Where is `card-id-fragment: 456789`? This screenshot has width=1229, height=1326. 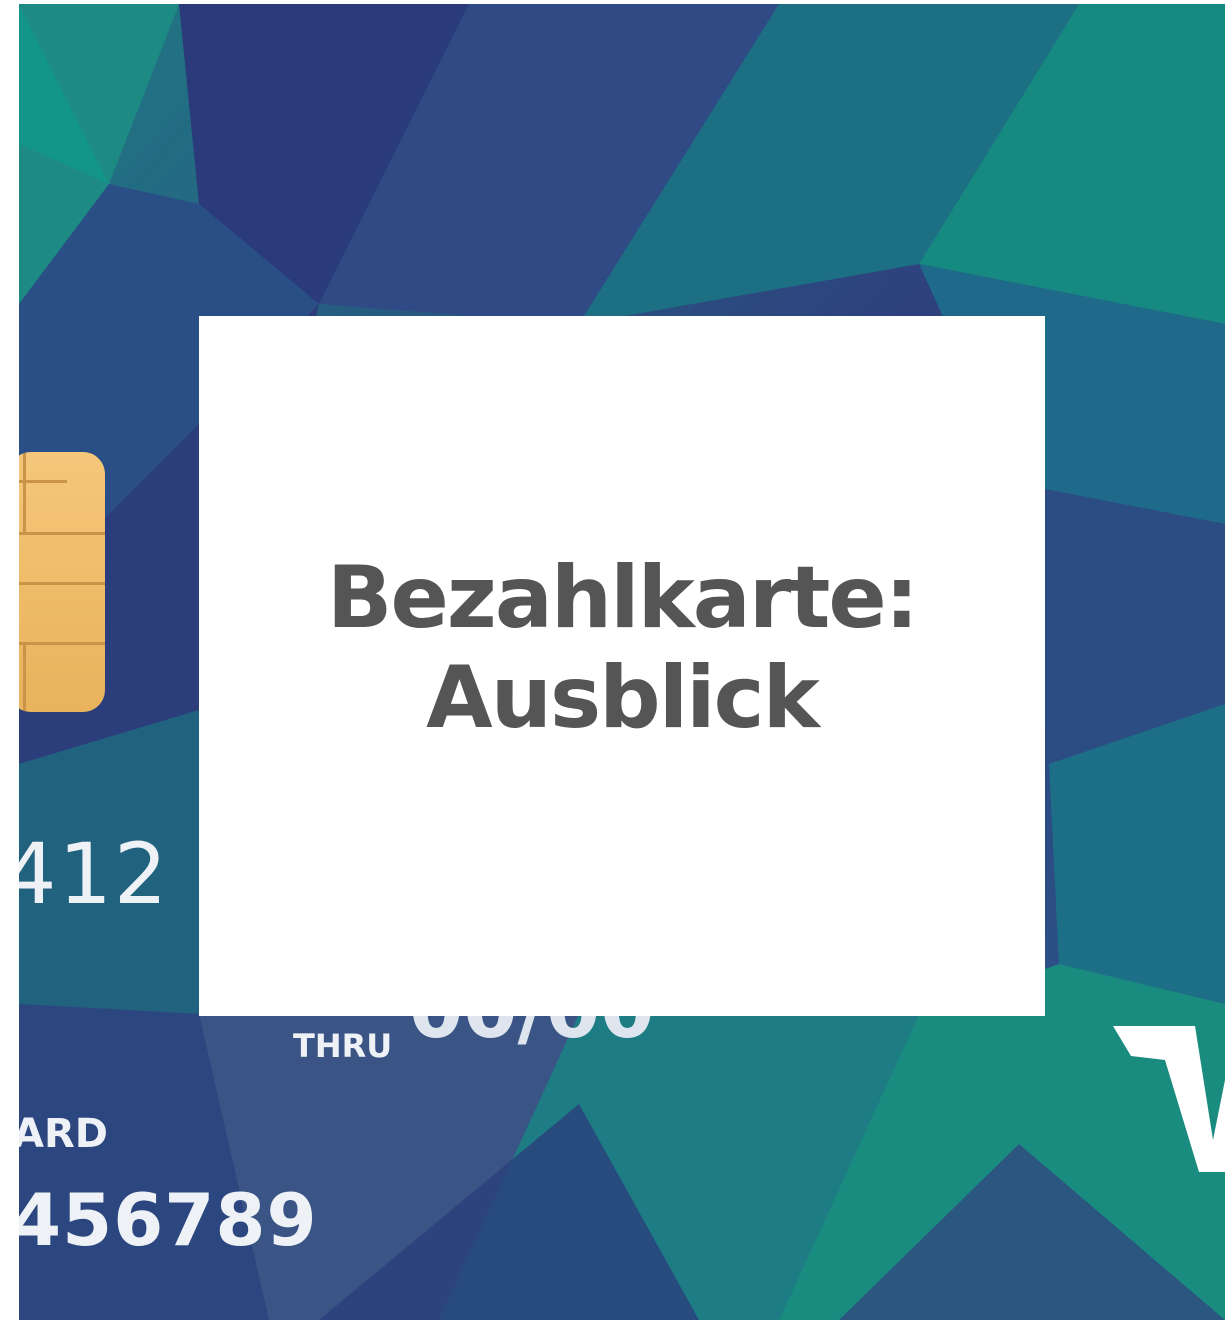 card-id-fragment: 456789 is located at coordinates (168, 1220).